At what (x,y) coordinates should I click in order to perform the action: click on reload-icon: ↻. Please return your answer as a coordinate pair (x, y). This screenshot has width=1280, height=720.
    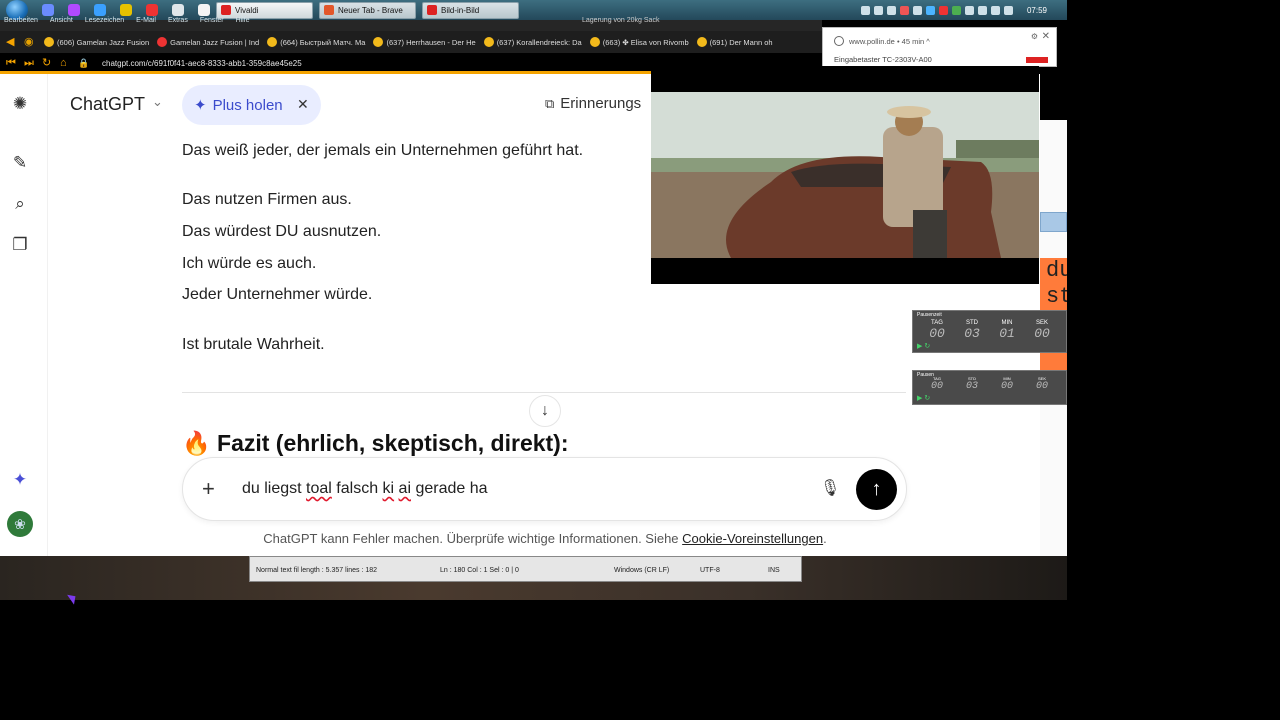
    Looking at the image, I should click on (48, 63).